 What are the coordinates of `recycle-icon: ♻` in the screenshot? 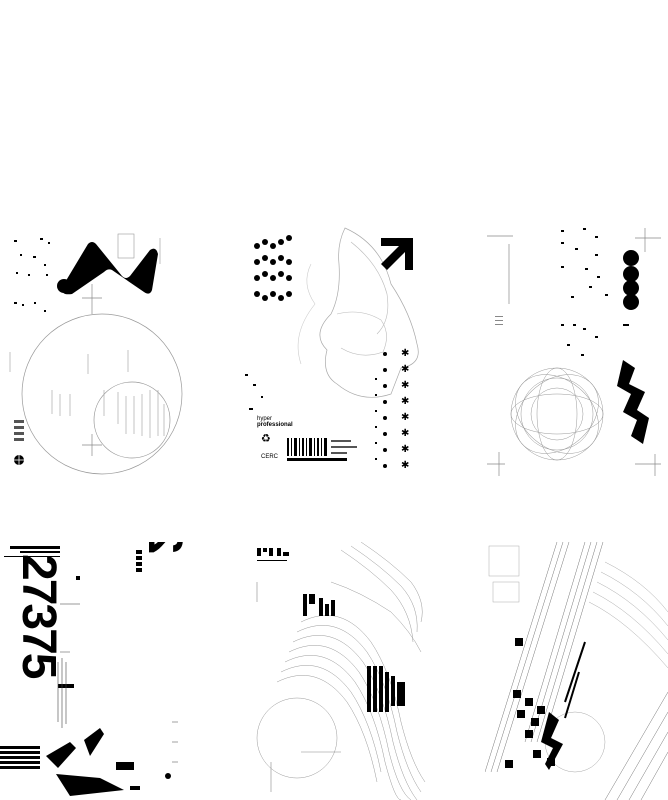 It's located at (266, 438).